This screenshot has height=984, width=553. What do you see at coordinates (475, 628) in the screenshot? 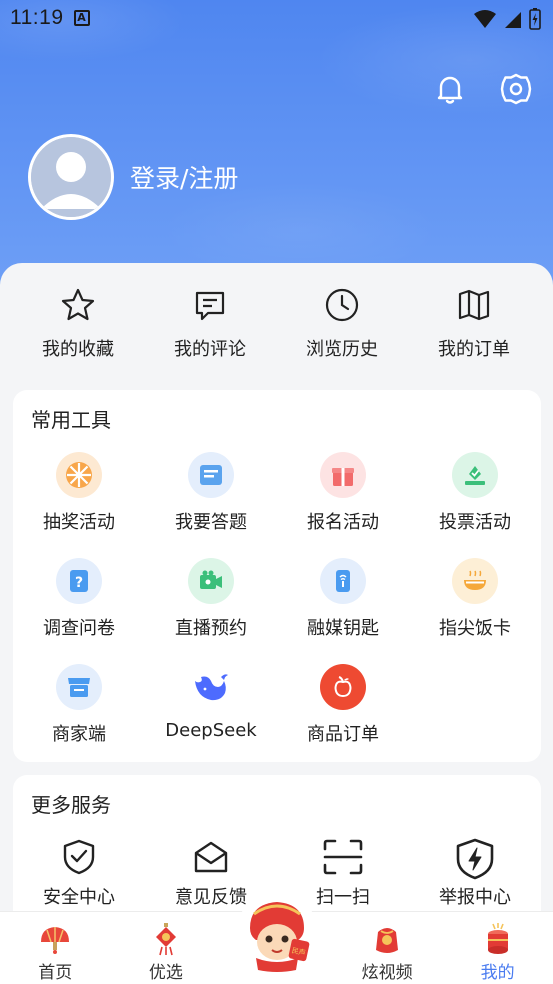
I see `tool-label: 指尖饭卡` at bounding box center [475, 628].